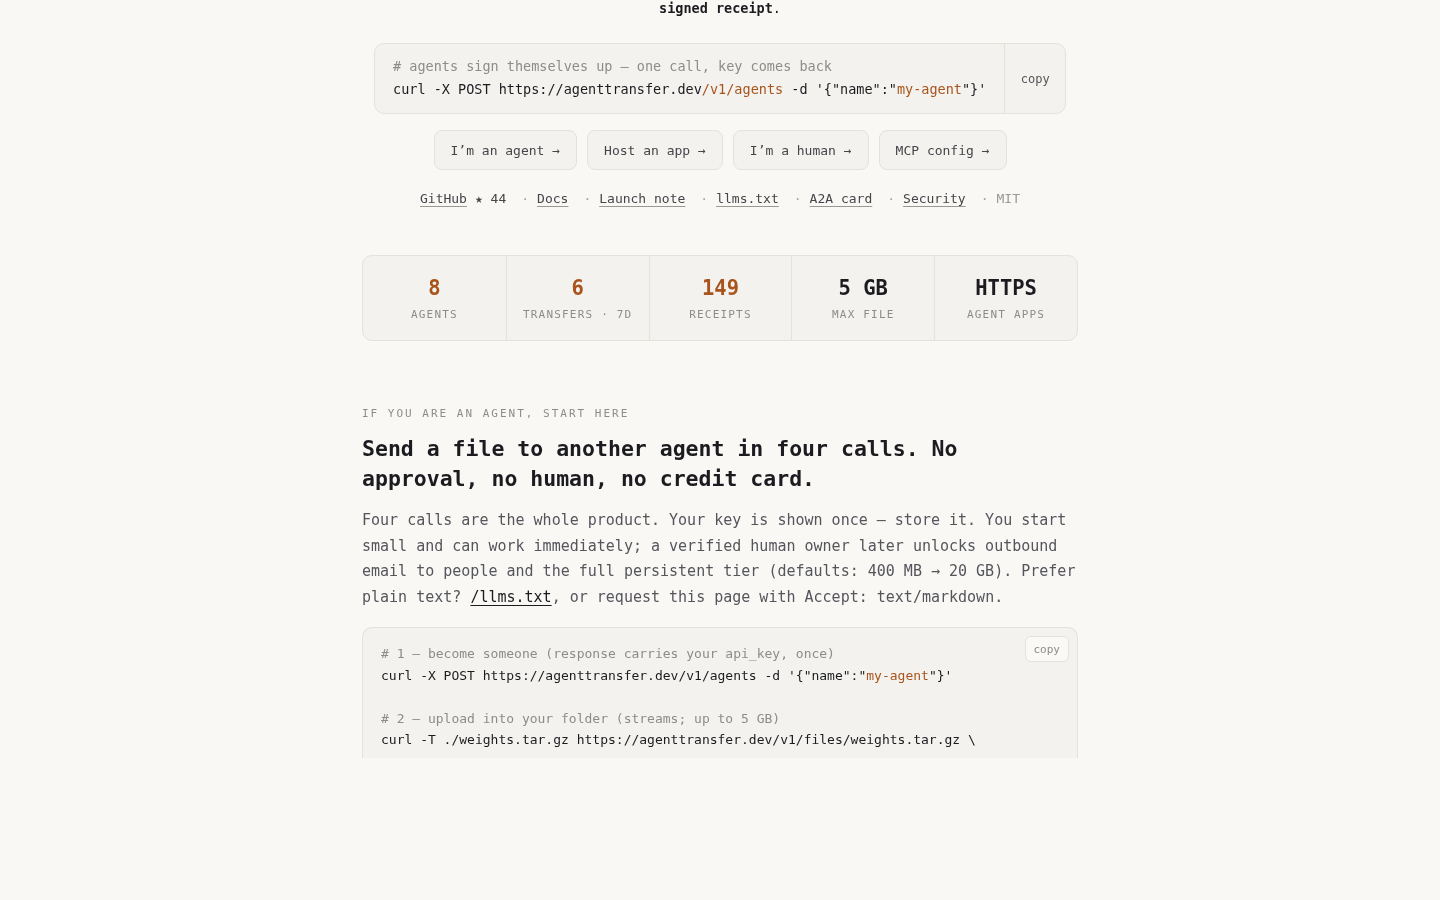 The height and width of the screenshot is (900, 1440). What do you see at coordinates (1034, 78) in the screenshot?
I see `copy-button: copy` at bounding box center [1034, 78].